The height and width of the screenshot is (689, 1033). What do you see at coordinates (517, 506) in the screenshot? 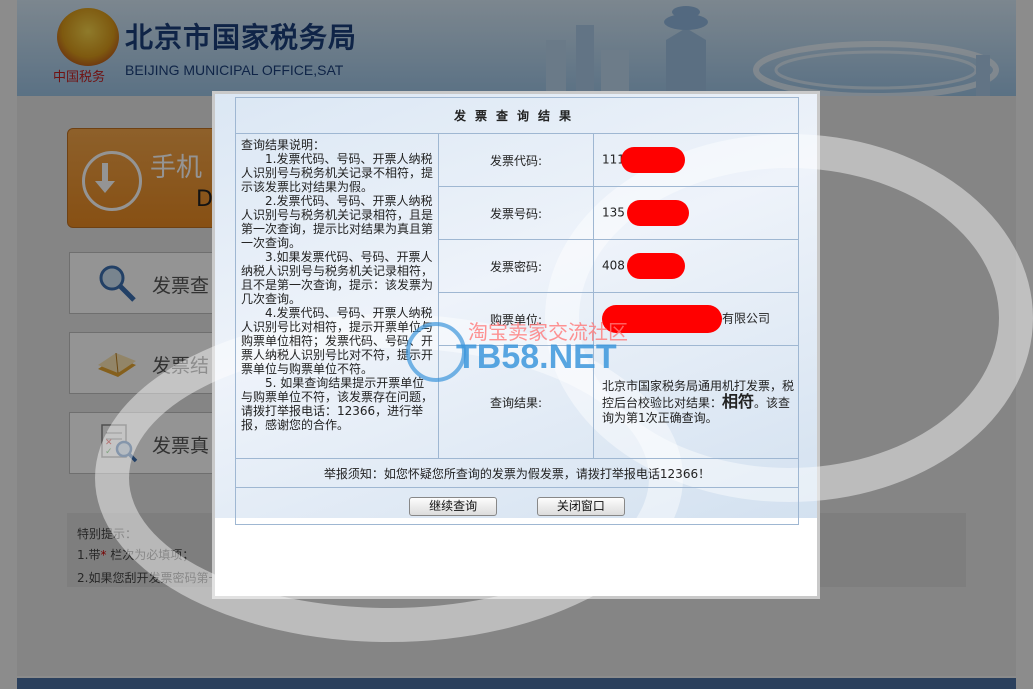
I see `button-row: 继续查询 关闭窗口` at bounding box center [517, 506].